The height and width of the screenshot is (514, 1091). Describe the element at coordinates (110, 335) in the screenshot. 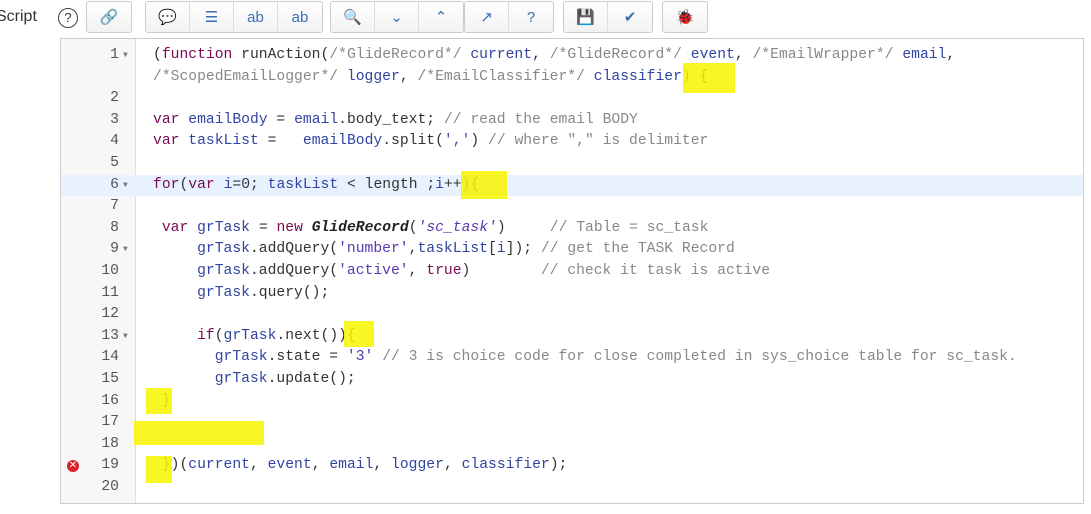

I see `line-number: 13` at that location.